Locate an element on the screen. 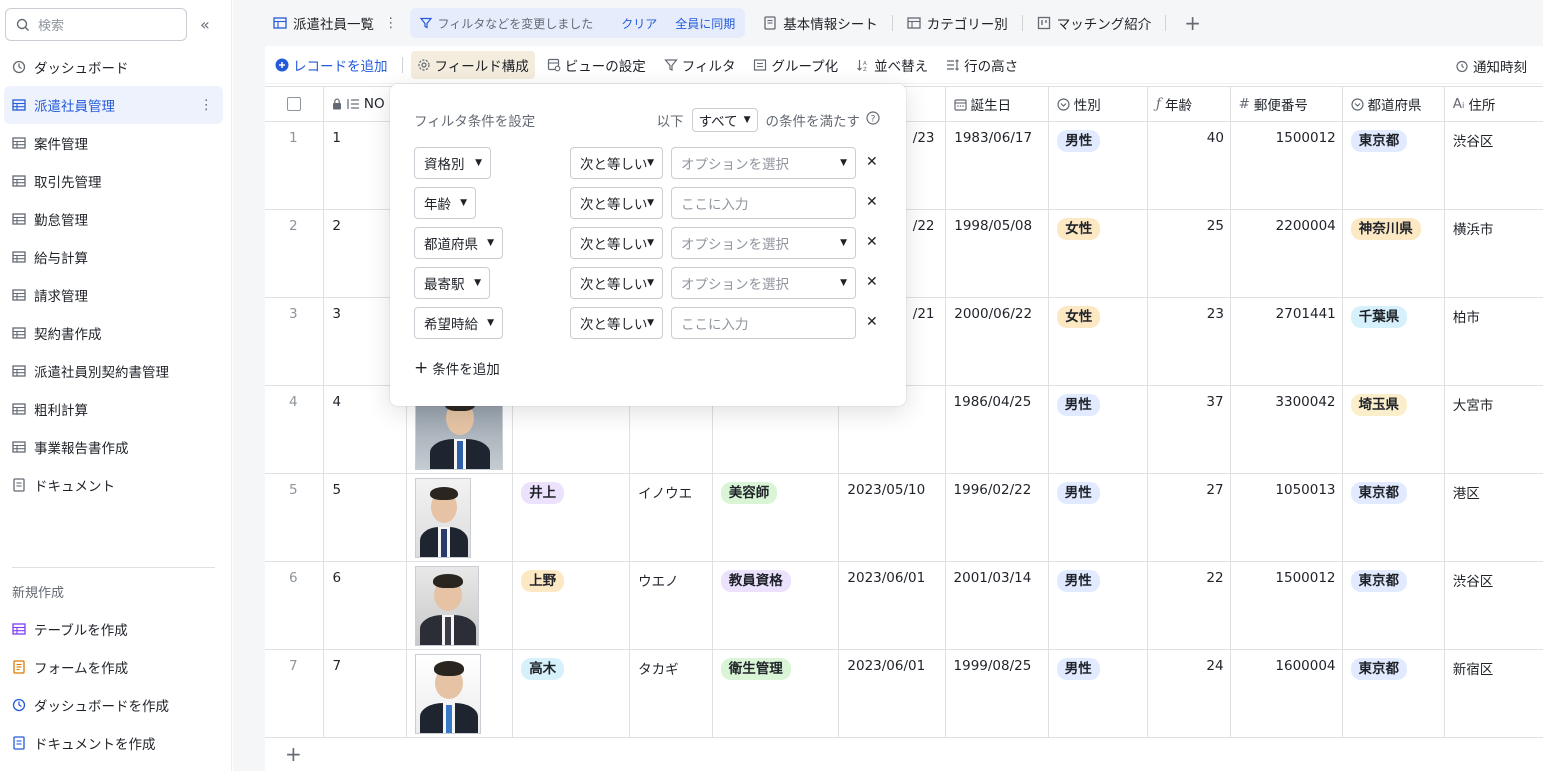  cell-no: 7 is located at coordinates (366, 693).